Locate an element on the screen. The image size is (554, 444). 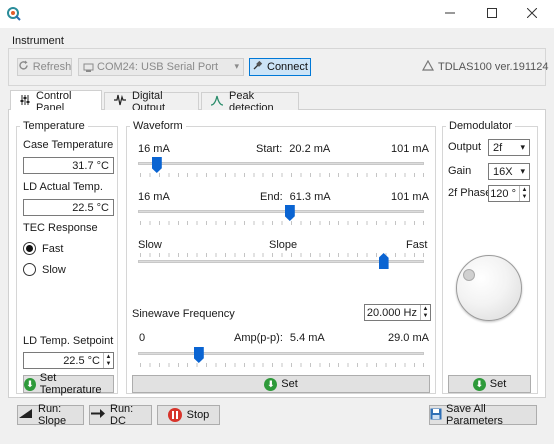
radio-checked-icon is located at coordinates (29, 248).